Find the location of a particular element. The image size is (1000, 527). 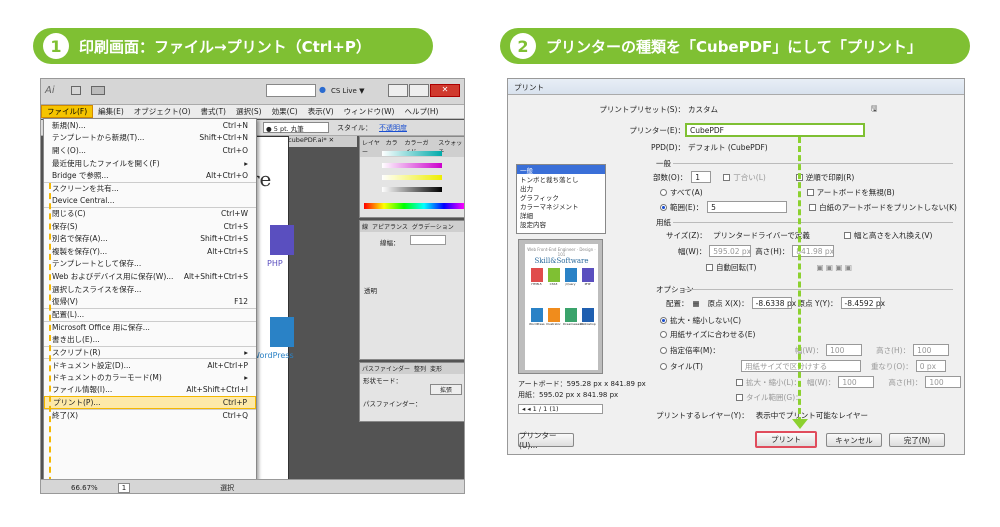

slider-m is located at coordinates (412, 165).